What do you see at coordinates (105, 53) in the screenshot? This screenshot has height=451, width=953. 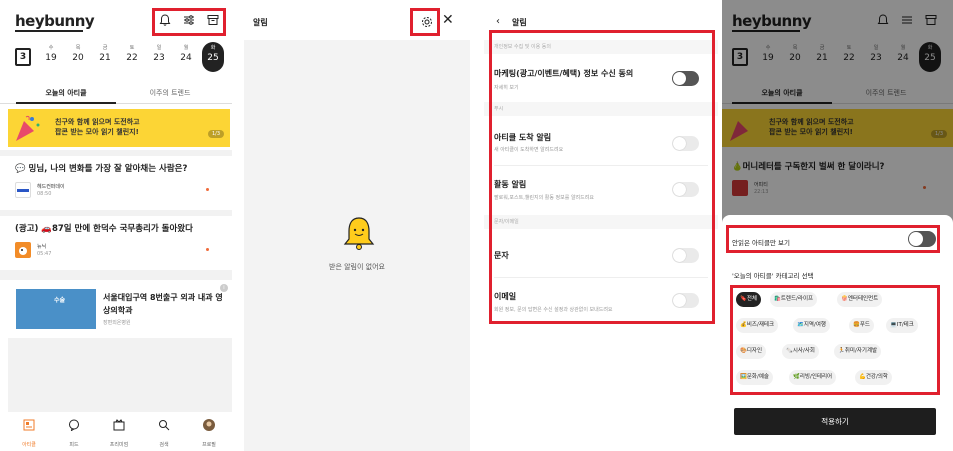 I see `day-fri: 금 21` at bounding box center [105, 53].